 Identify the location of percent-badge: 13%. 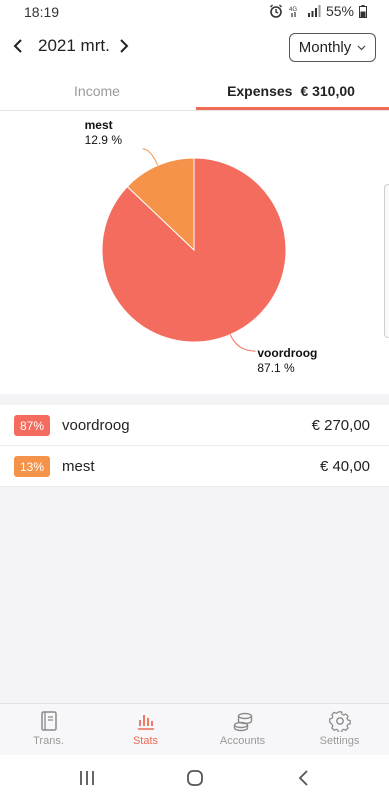
(32, 466).